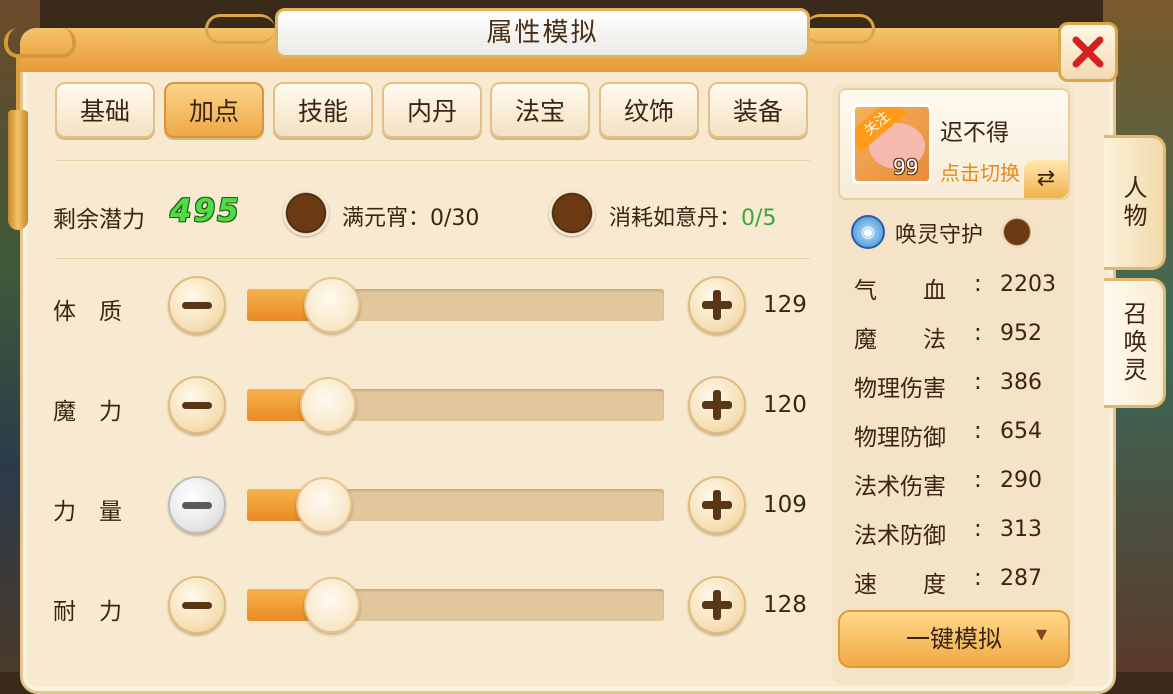  What do you see at coordinates (758, 110) in the screenshot?
I see `tab-equipment: 装备` at bounding box center [758, 110].